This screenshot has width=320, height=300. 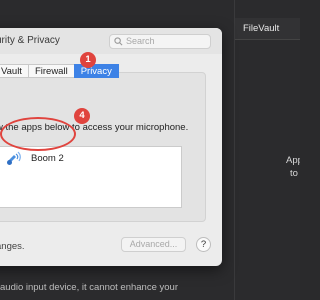 What do you see at coordinates (30, 40) in the screenshot?
I see `window-title: urity & Privacy` at bounding box center [30, 40].